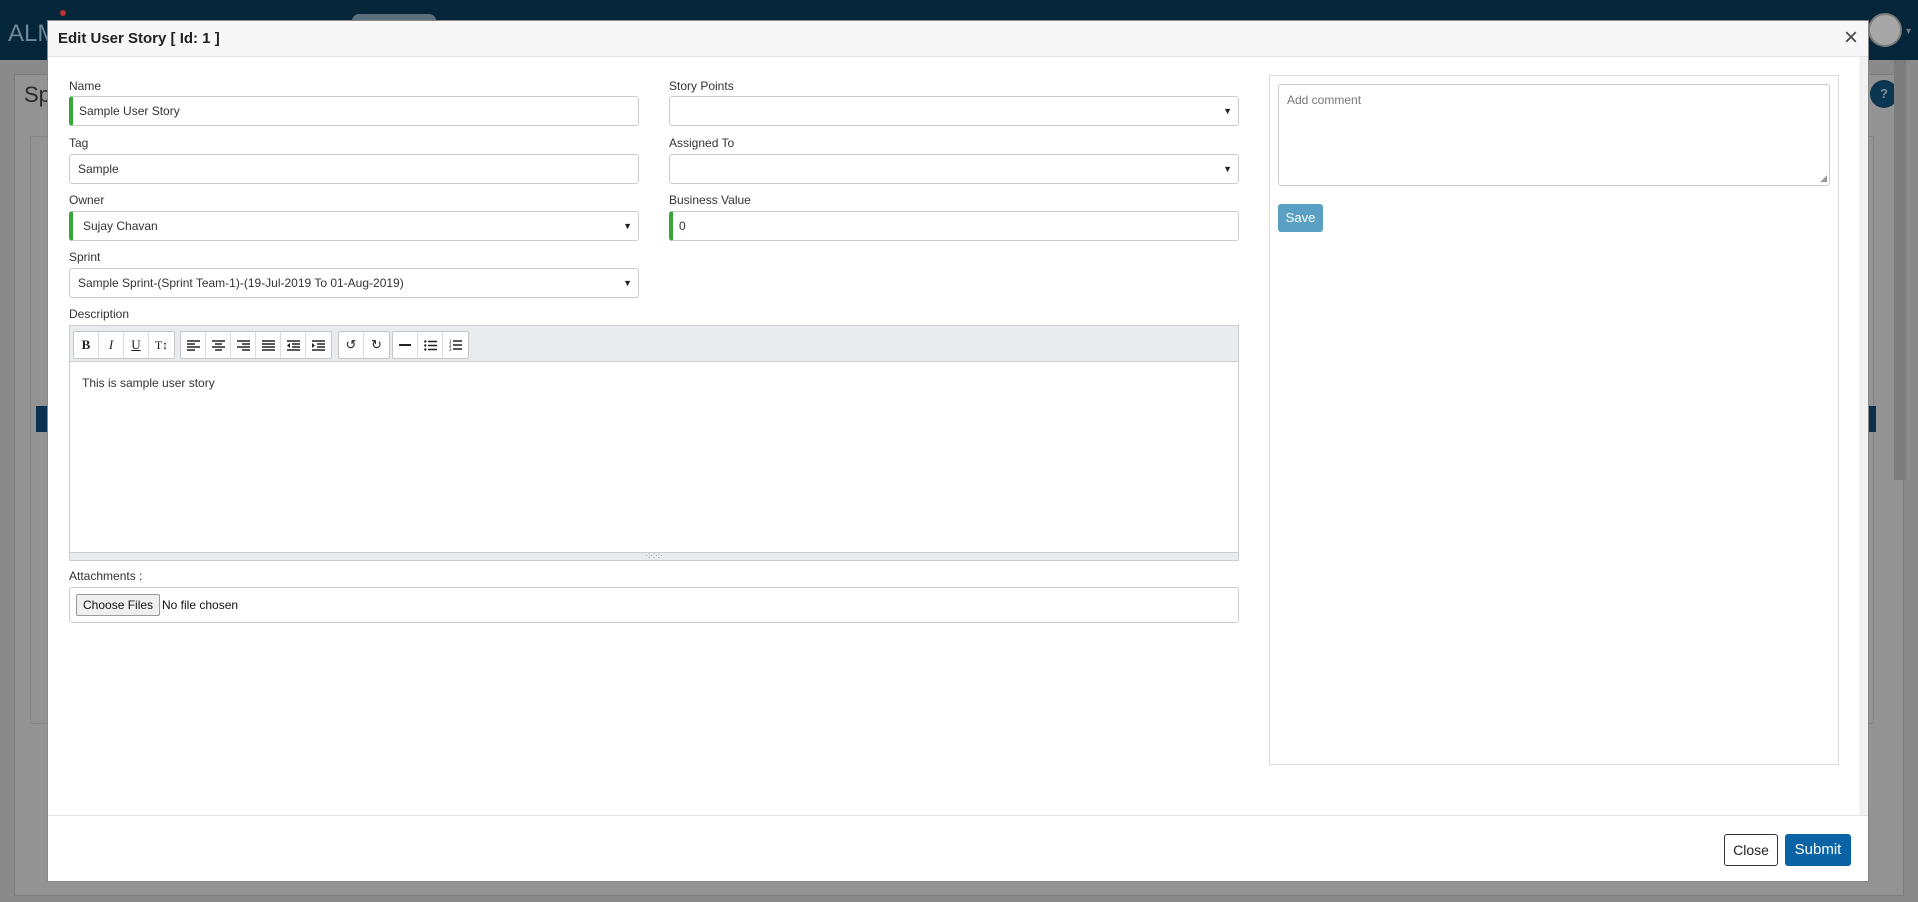  Describe the element at coordinates (354, 111) in the screenshot. I see `name-field: Sample User Story` at that location.